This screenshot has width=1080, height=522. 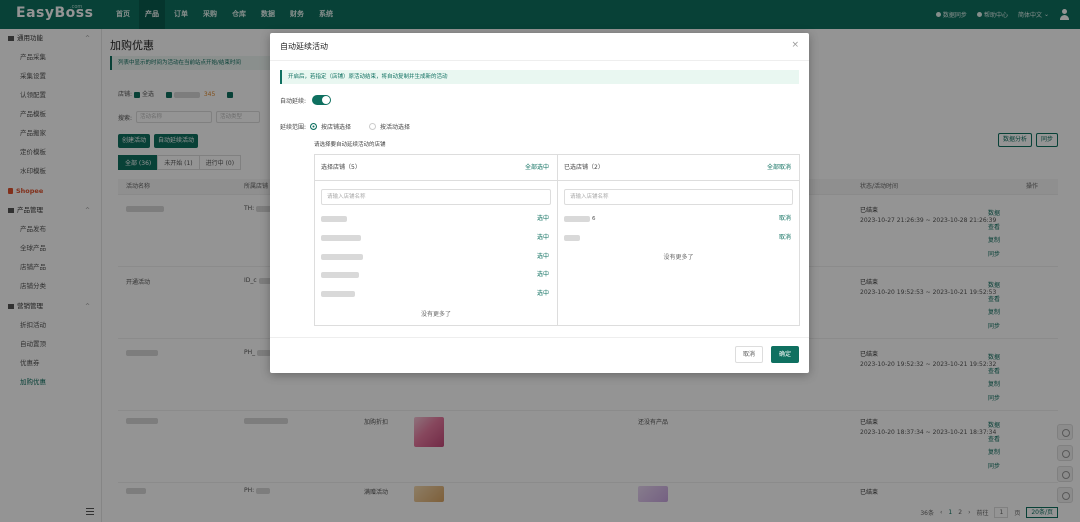 I want to click on selected-shops-title: 已选店铺（2）, so click(x=584, y=167).